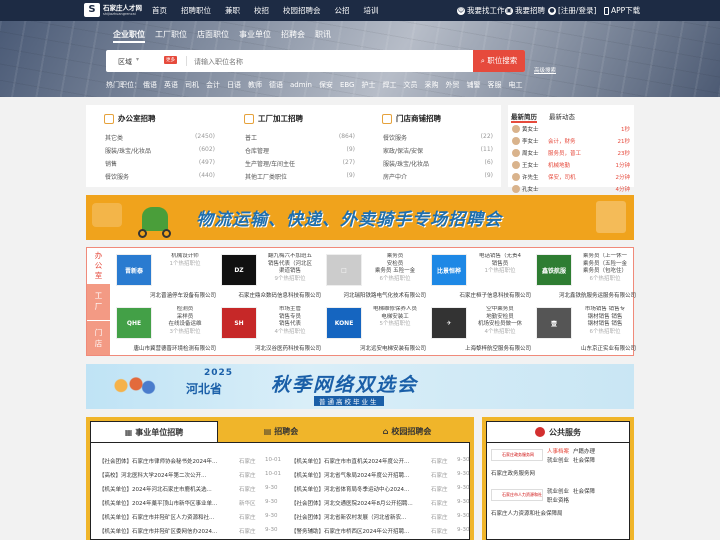 The width and height of the screenshot is (720, 540). I want to click on job-link: 翻九梅六不加班五, so click(290, 257).